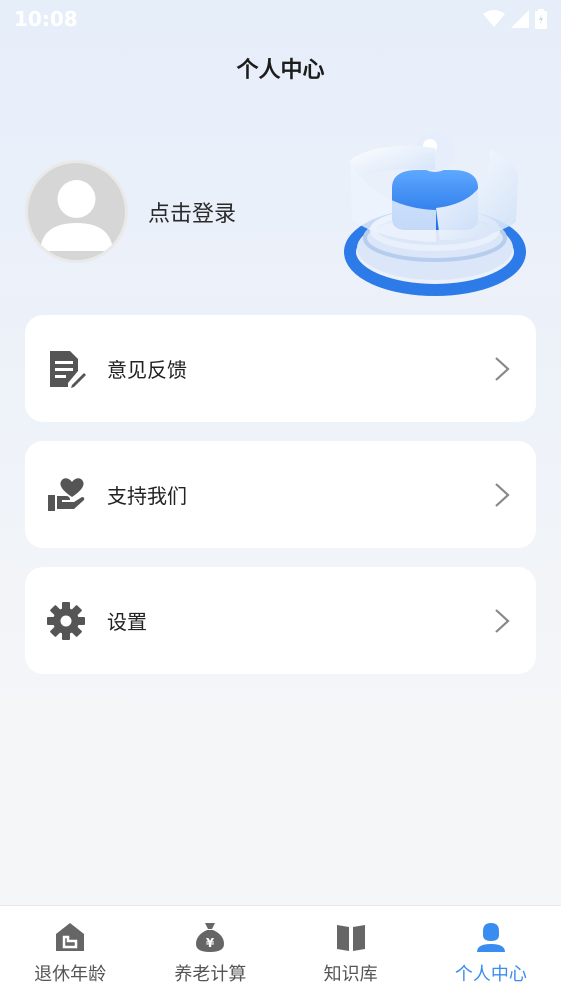 Image resolution: width=561 pixels, height=999 pixels. I want to click on tab-retirement-age: 退休年龄, so click(70, 952).